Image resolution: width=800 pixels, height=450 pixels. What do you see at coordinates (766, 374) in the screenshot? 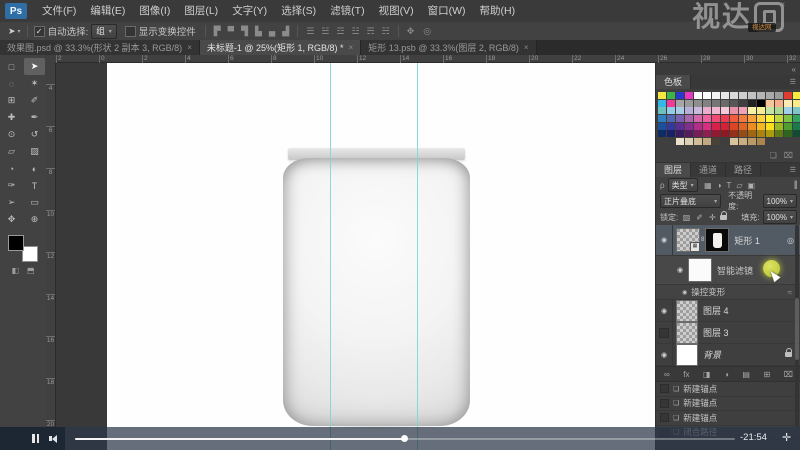
I see `new-layer-icon: ⊞` at bounding box center [766, 374].